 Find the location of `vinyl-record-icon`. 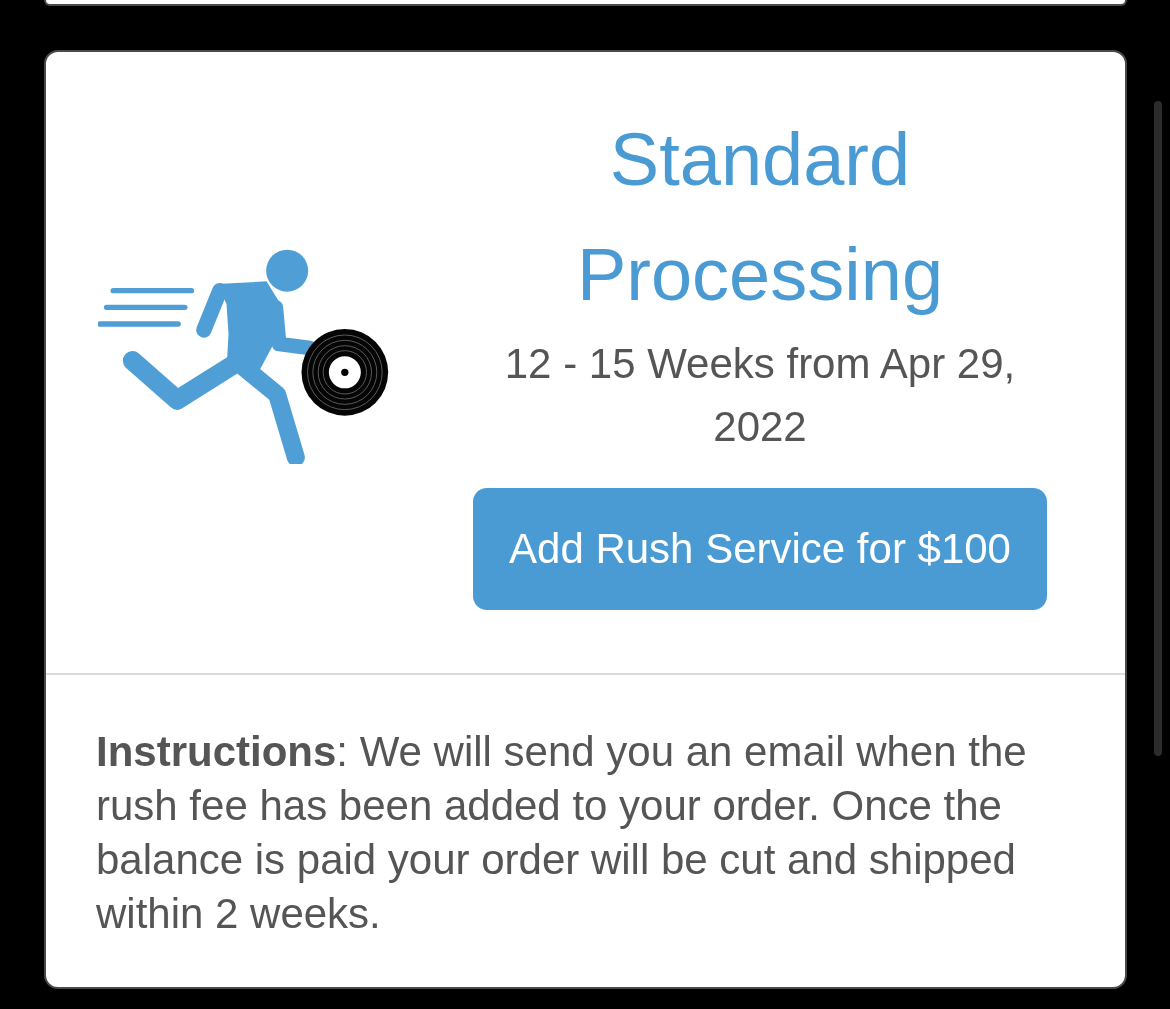

vinyl-record-icon is located at coordinates (345, 372).